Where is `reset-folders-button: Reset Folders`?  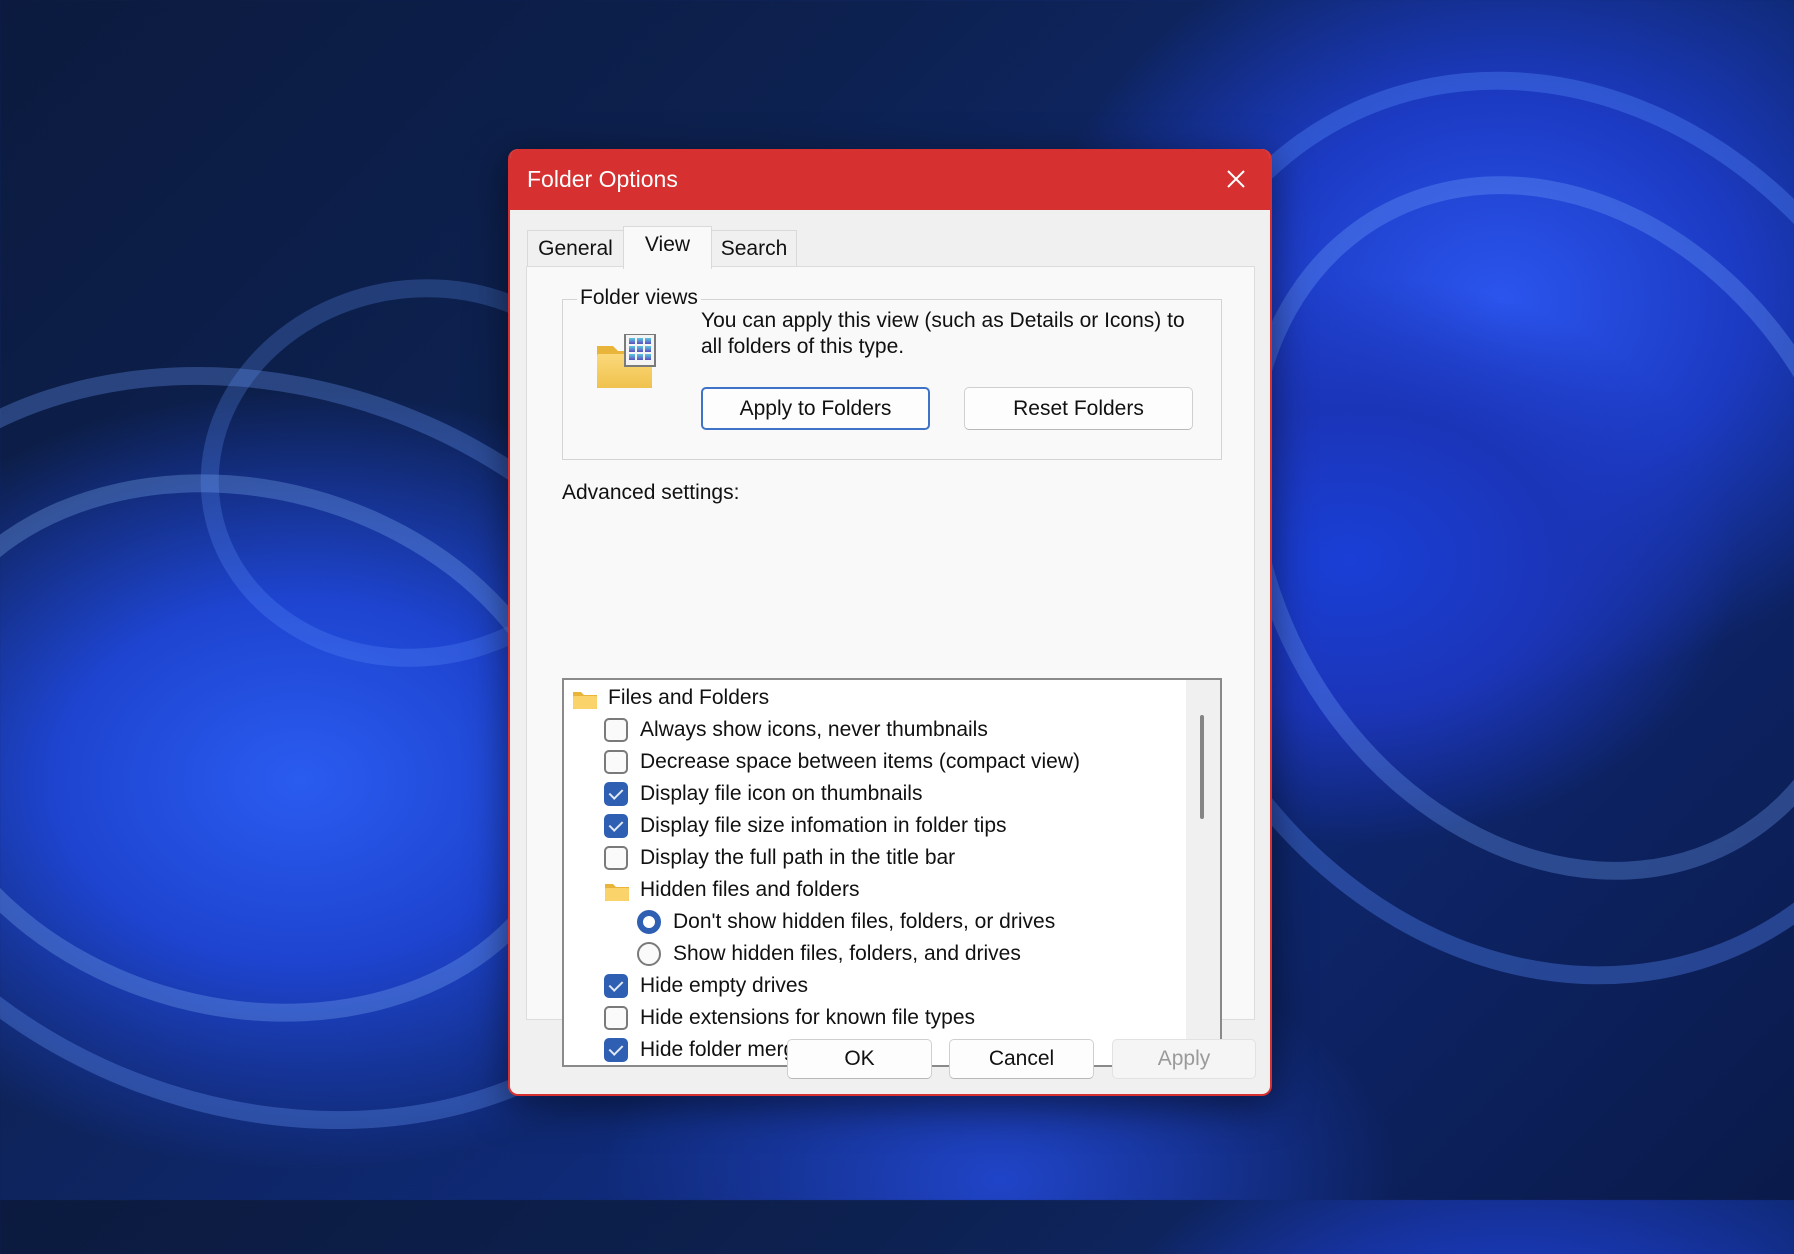
reset-folders-button: Reset Folders is located at coordinates (1078, 408).